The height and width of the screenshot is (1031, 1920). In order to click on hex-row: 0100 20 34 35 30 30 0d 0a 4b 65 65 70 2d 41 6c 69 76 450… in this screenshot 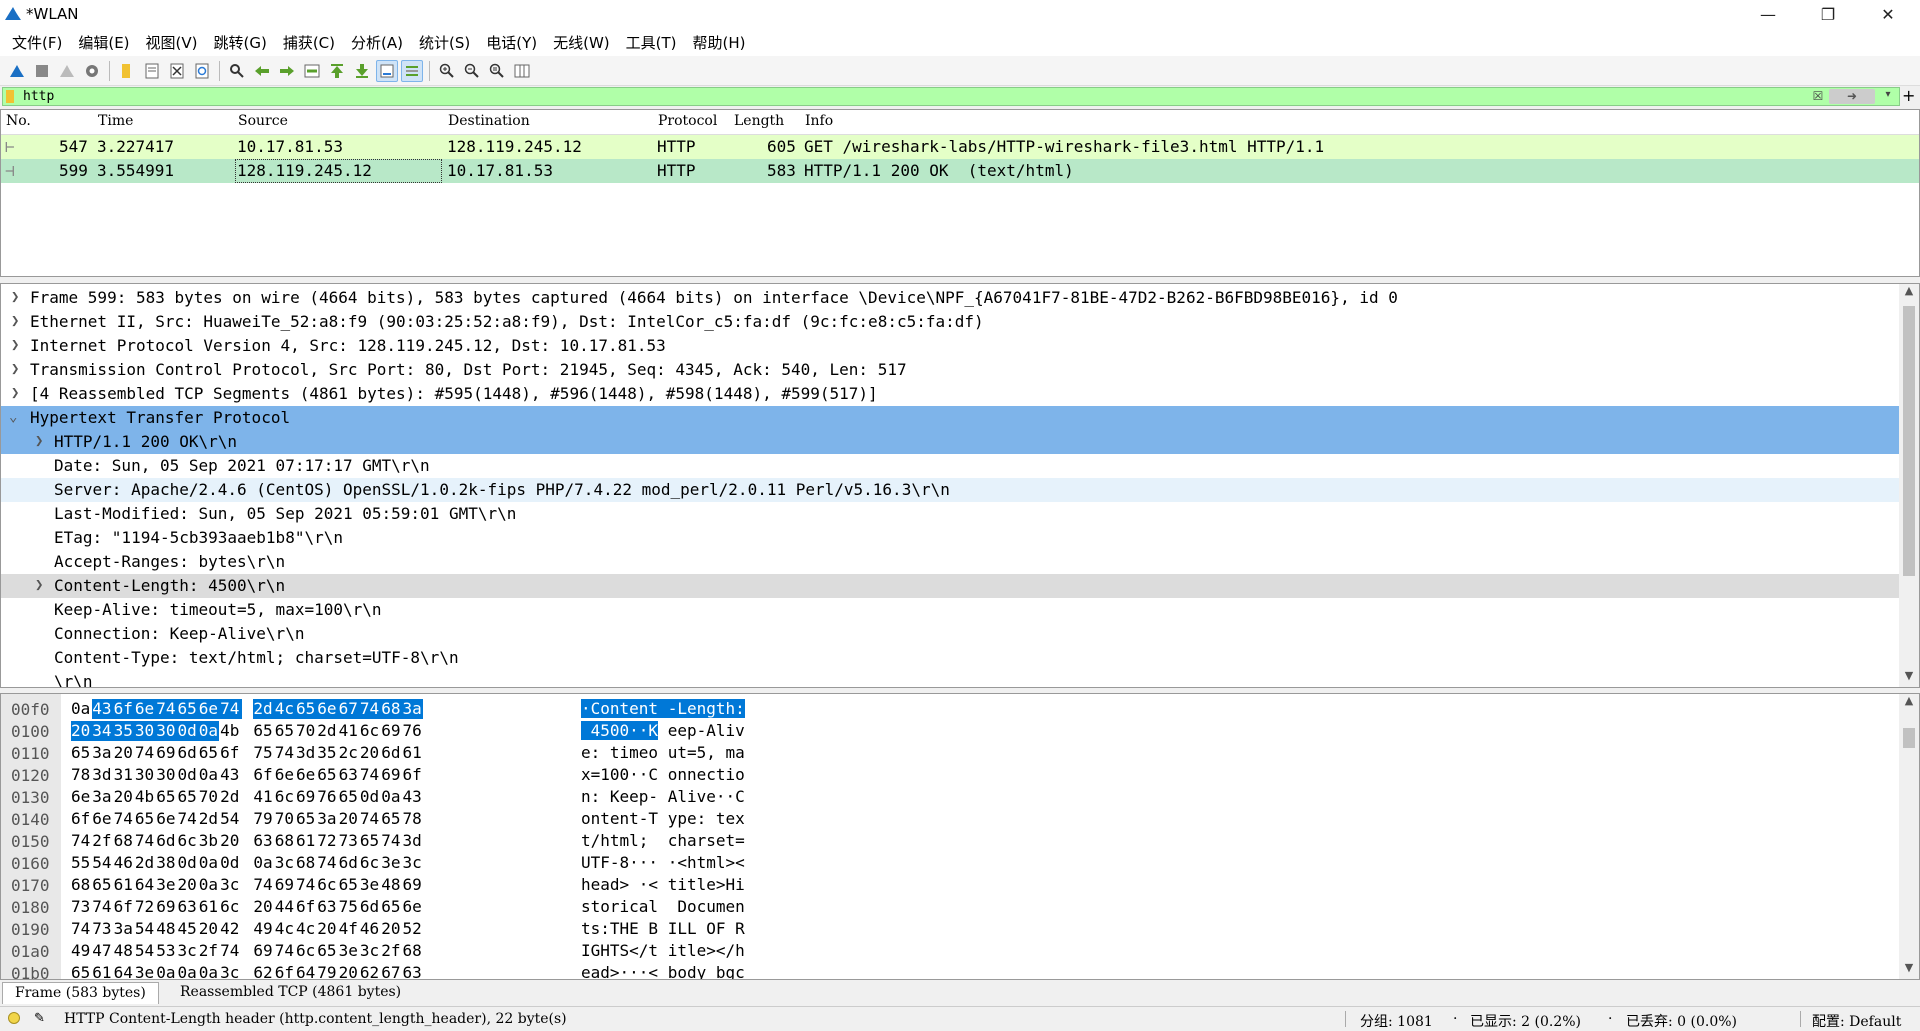, I will do `click(950, 731)`.